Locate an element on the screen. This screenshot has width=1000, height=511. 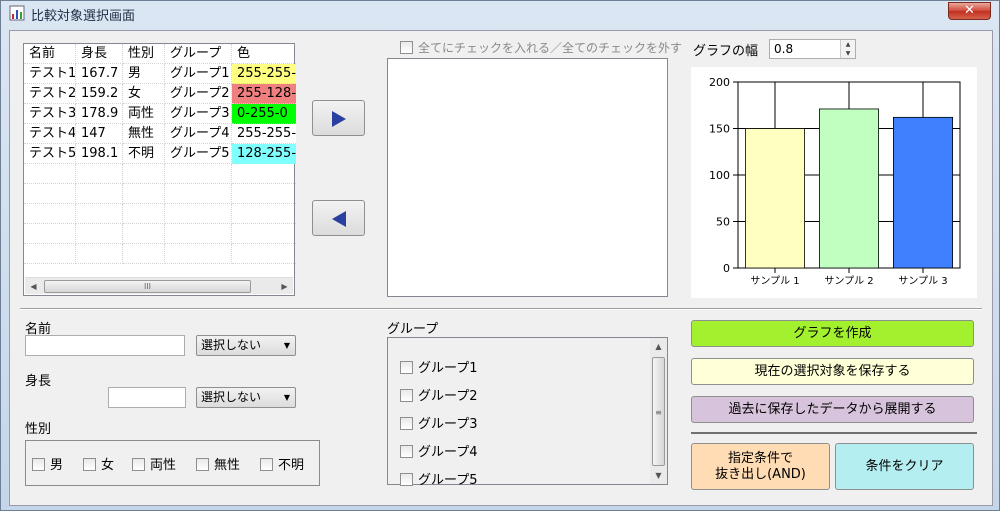
table-cell: テスト2 is located at coordinates (50, 94).